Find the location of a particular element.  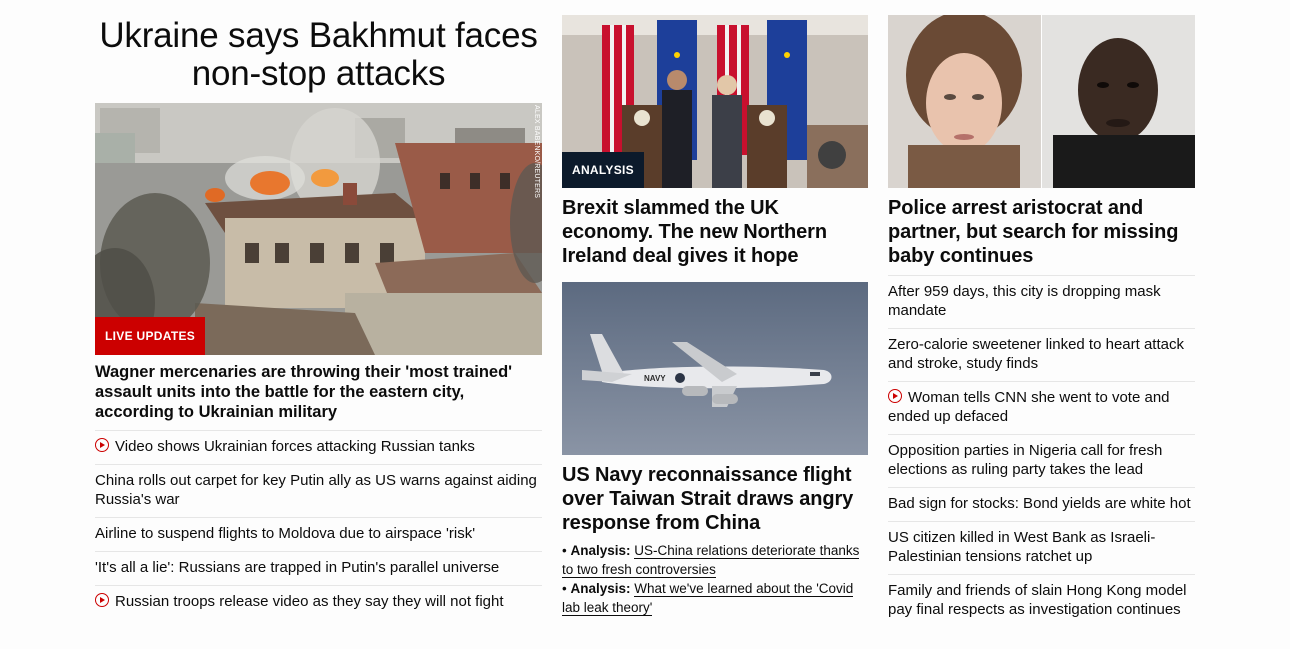

plane-marking-text: NAVY is located at coordinates (655, 378).